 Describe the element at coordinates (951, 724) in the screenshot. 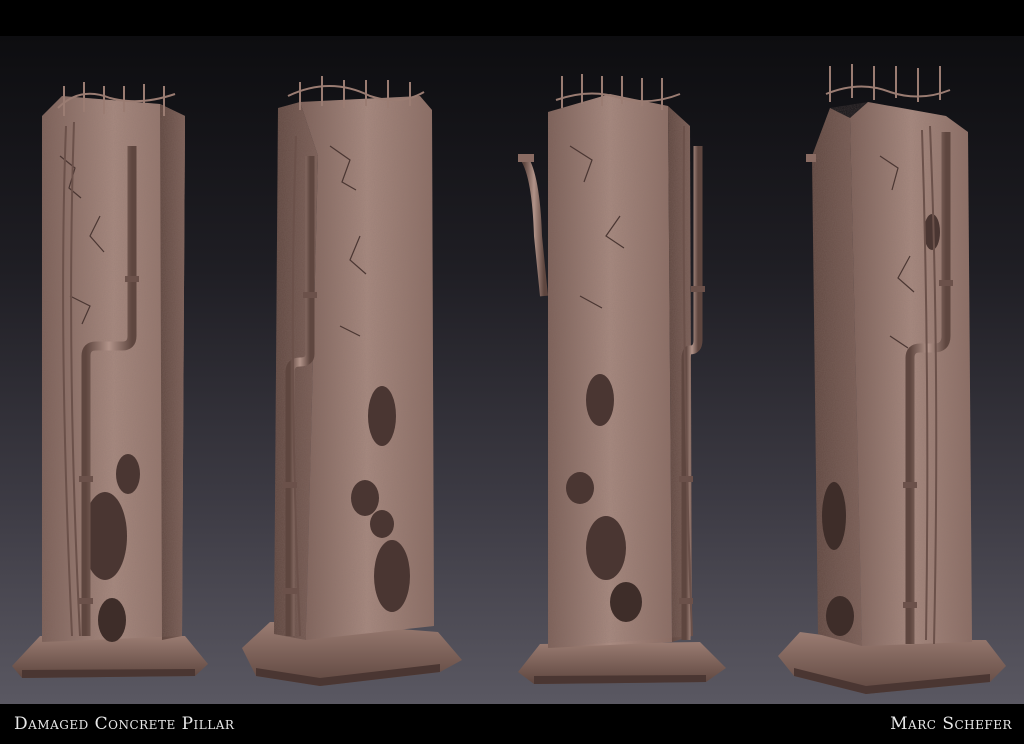

I see `author-credit: Marc Schefer` at that location.